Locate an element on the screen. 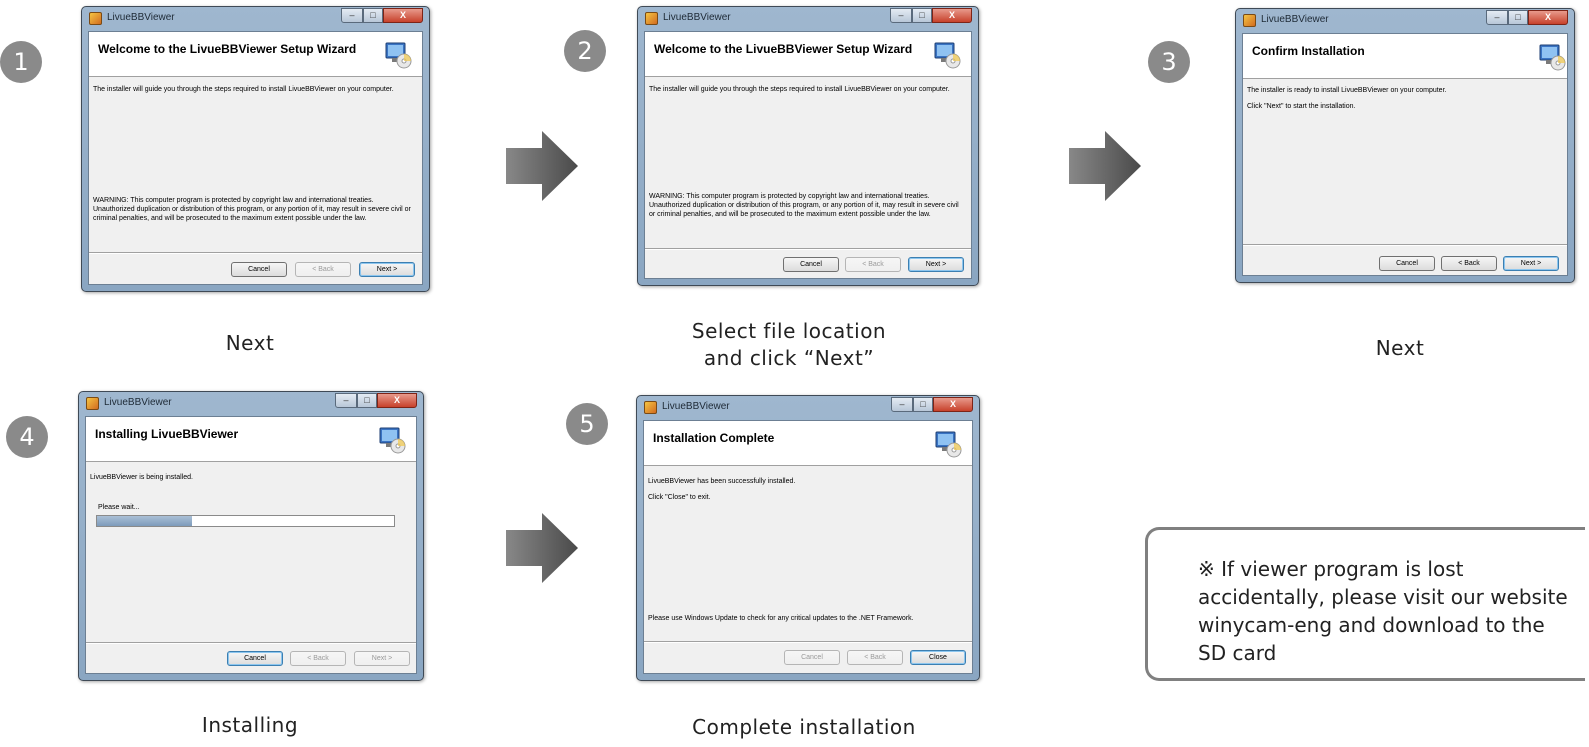 The height and width of the screenshot is (747, 1589). progress-fill is located at coordinates (145, 521).